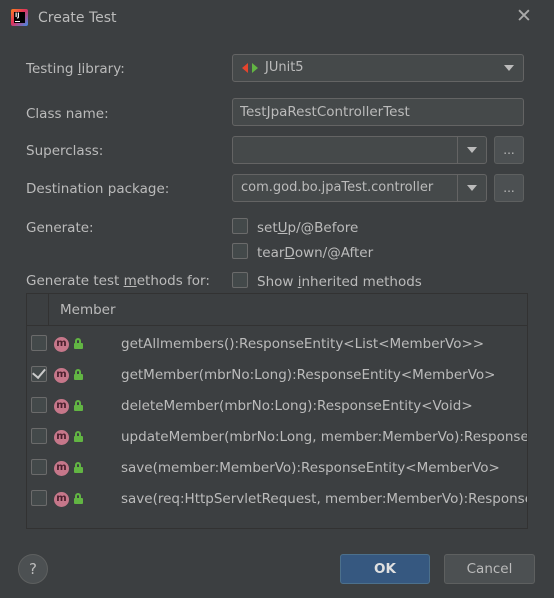 The width and height of the screenshot is (554, 598). What do you see at coordinates (339, 282) in the screenshot?
I see `show-inherited-label: Show inherited methods` at bounding box center [339, 282].